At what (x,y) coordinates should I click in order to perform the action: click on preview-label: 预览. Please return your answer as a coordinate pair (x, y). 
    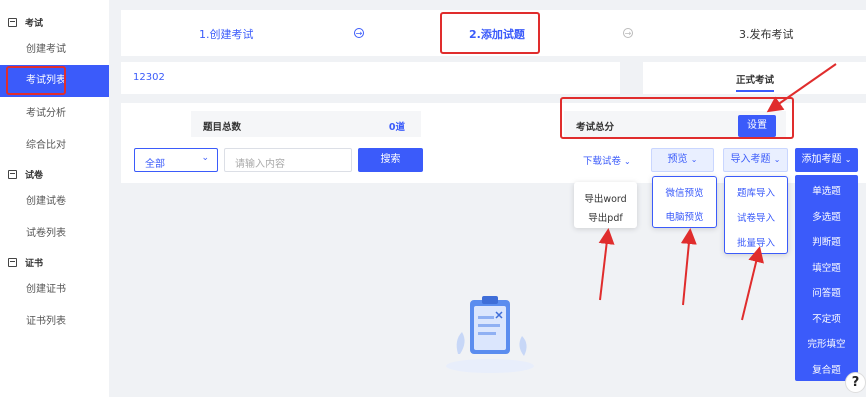
    Looking at the image, I should click on (677, 159).